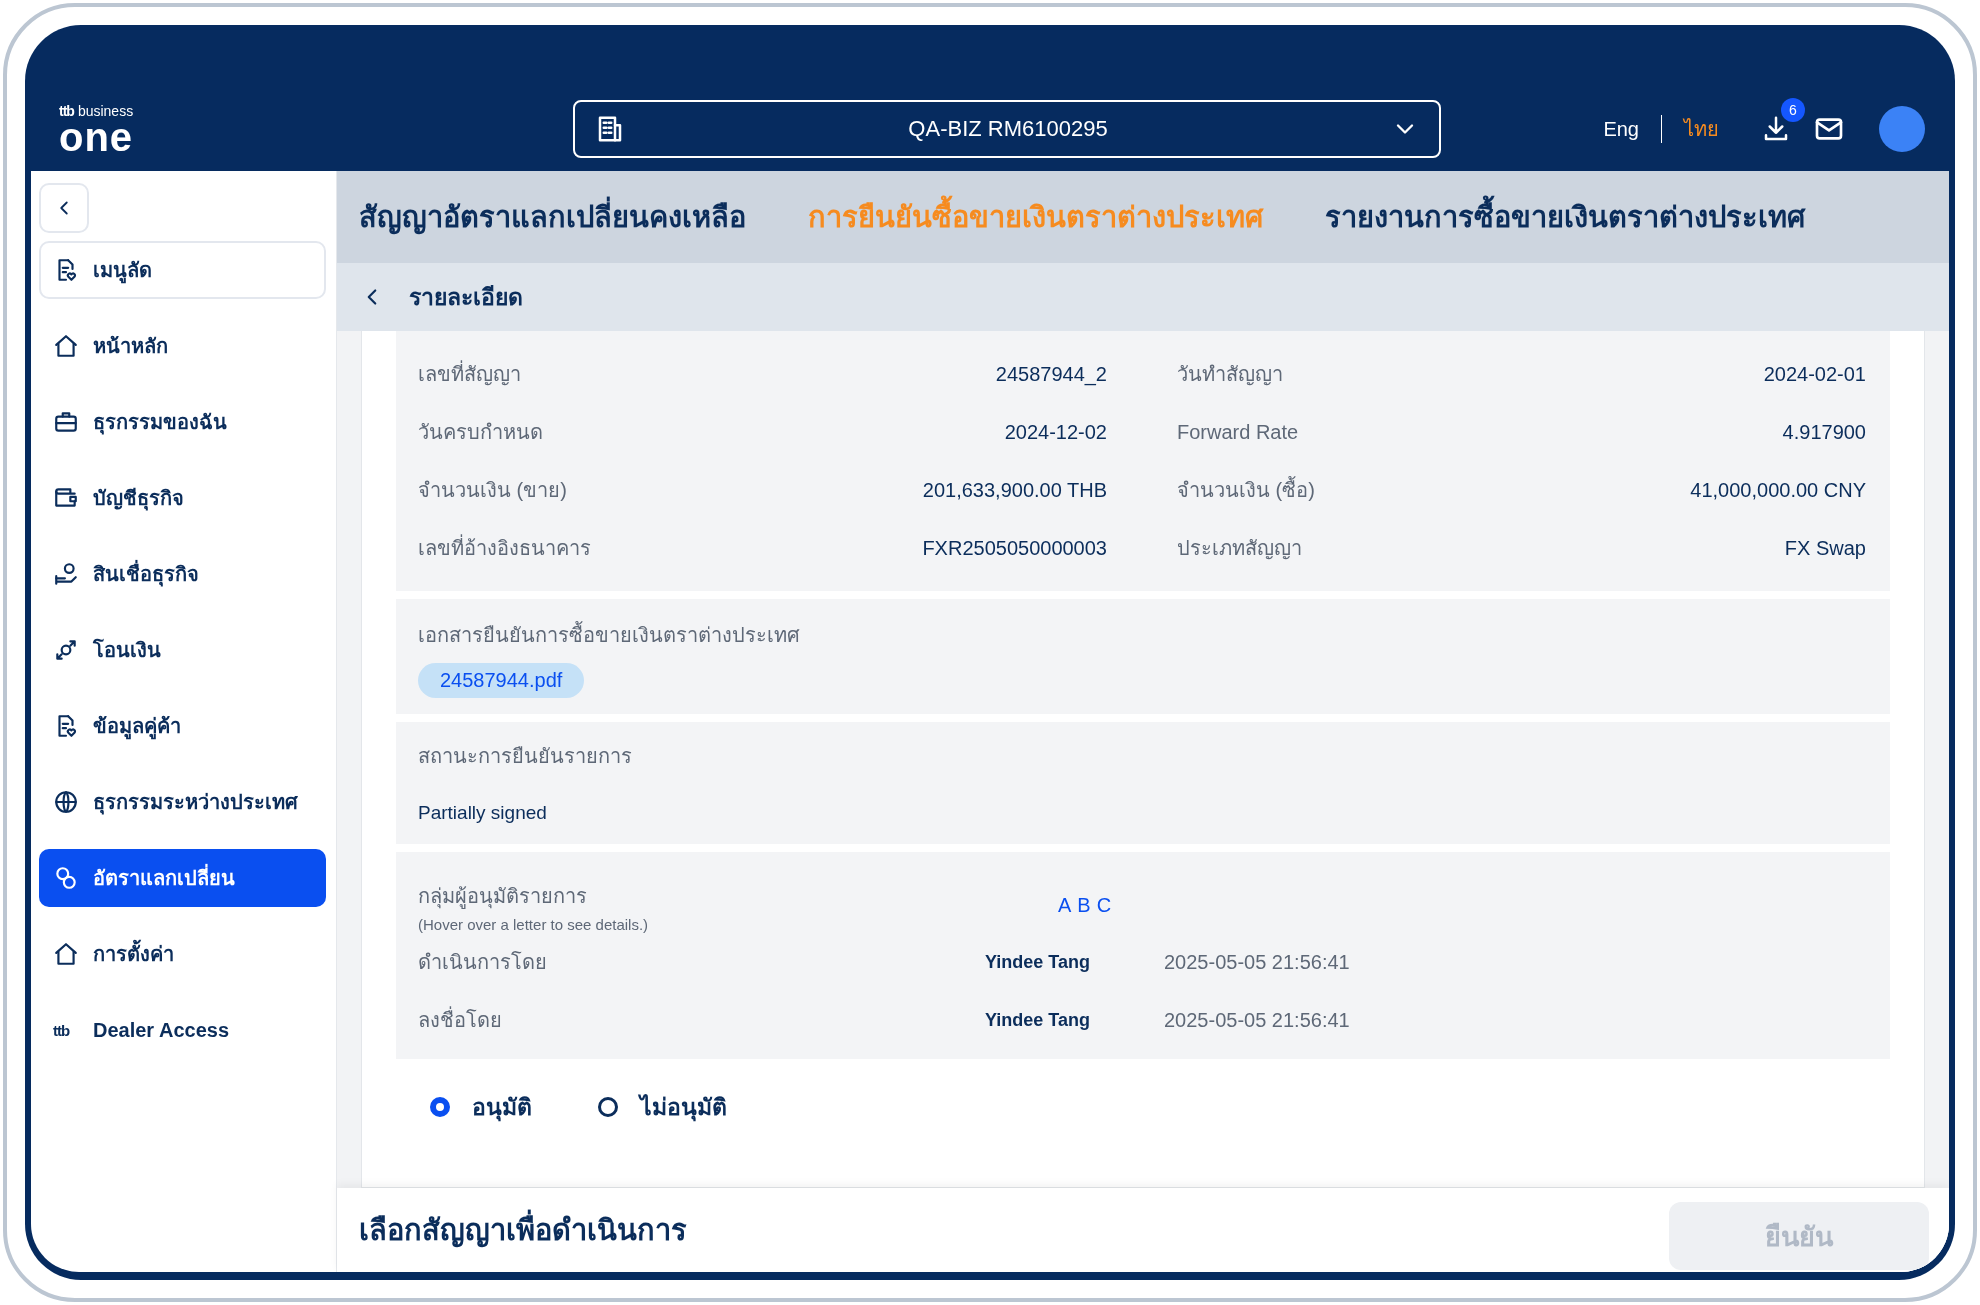 The image size is (1980, 1305). I want to click on sidebar-item: อัตราแลกเปลี่ยน, so click(182, 878).